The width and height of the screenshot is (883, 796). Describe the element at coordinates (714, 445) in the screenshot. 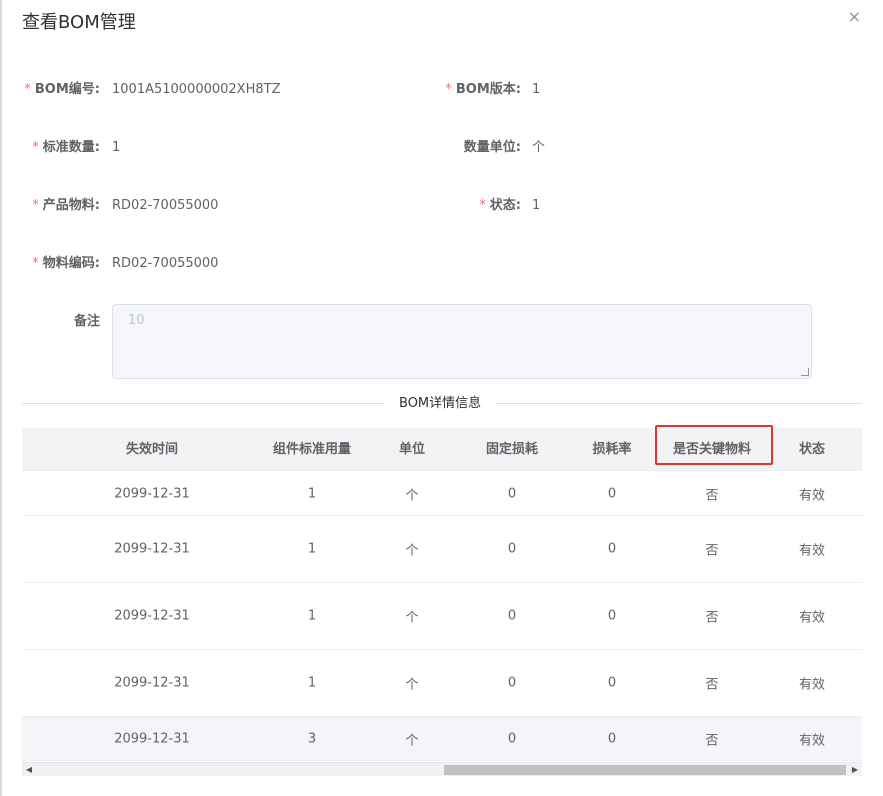

I see `key-material-highlight-box` at that location.